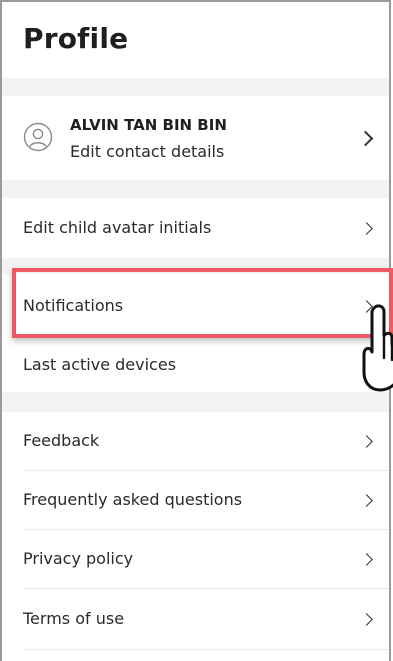  I want to click on tap-hand-icon, so click(377, 348).